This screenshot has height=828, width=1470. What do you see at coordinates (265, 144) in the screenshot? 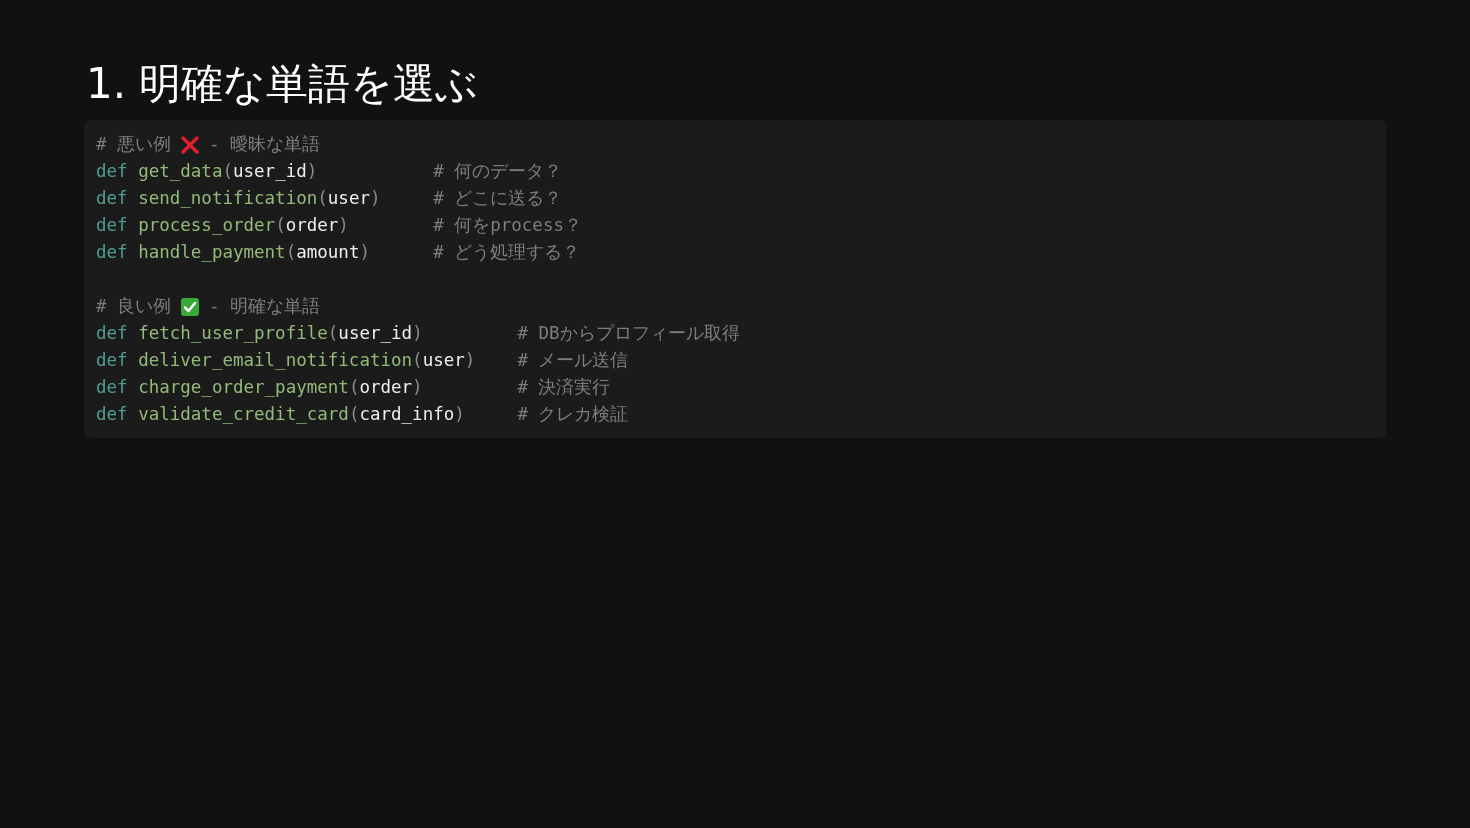
I see `code-comment: - 曖昧な単語` at bounding box center [265, 144].